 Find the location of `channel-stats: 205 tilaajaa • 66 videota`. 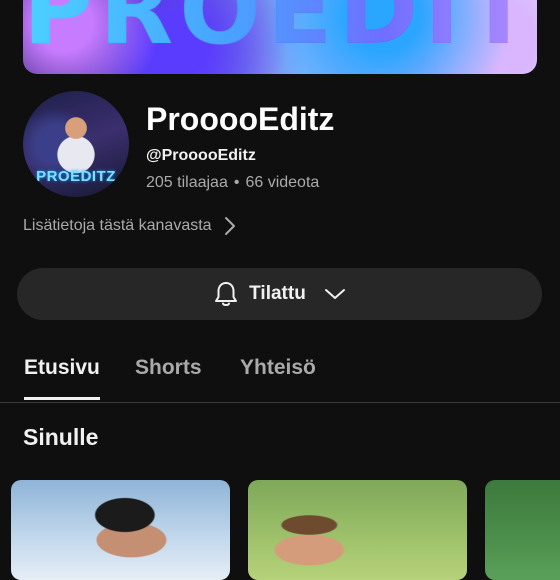

channel-stats: 205 tilaajaa • 66 videota is located at coordinates (232, 183).